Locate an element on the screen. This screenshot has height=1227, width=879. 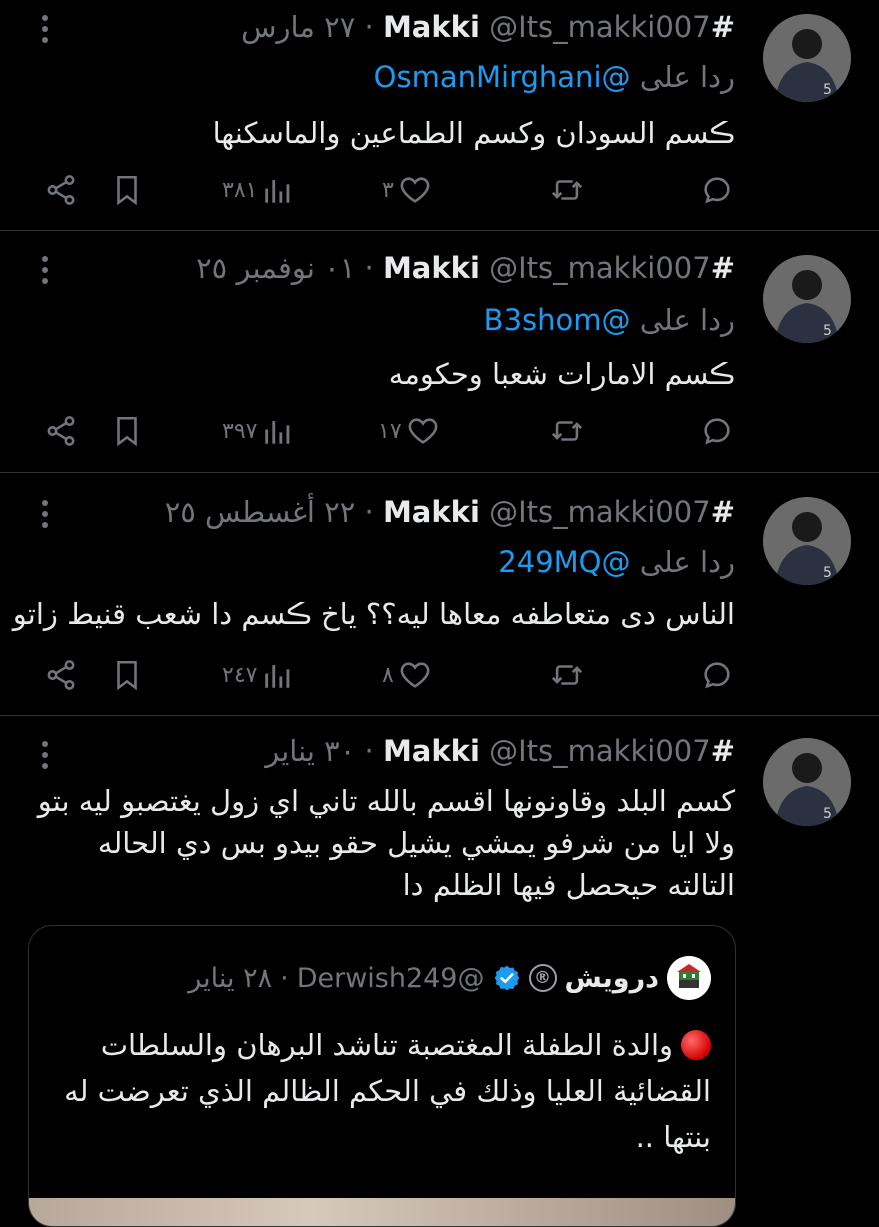
tweet-text: ڪسم الامارات شعبا وحكومه is located at coordinates (561, 374).